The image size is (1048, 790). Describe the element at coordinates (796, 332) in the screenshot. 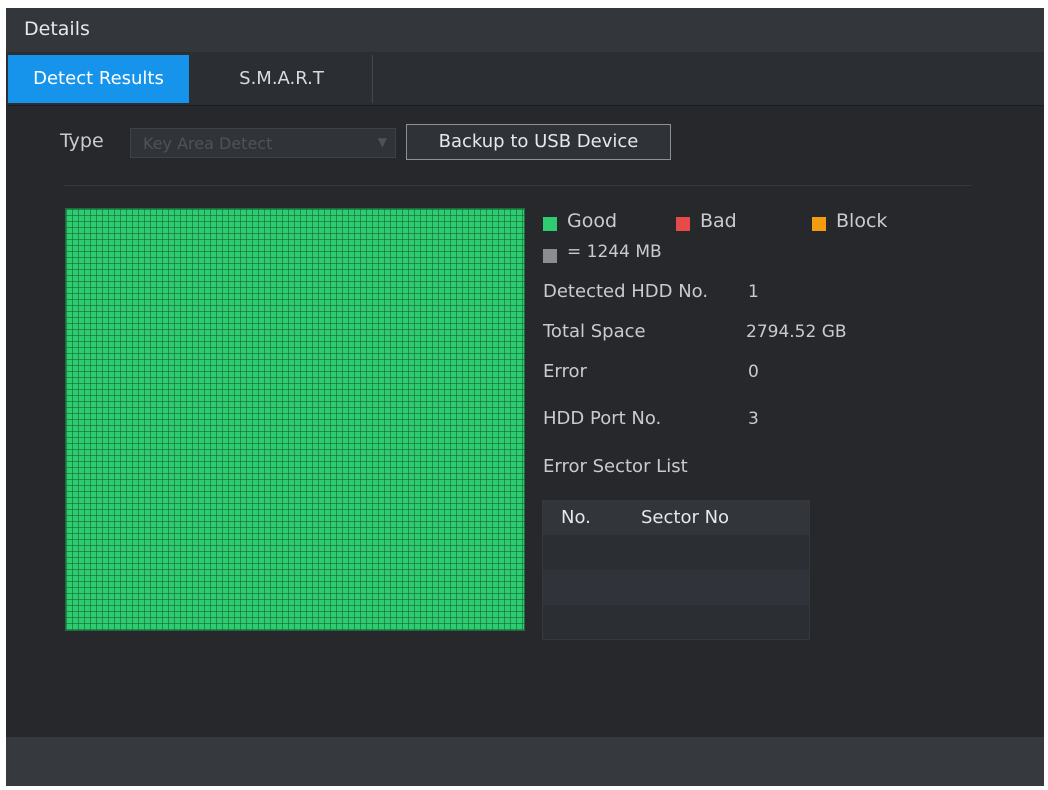

I see `total-space-value: 2794.52 GB` at that location.